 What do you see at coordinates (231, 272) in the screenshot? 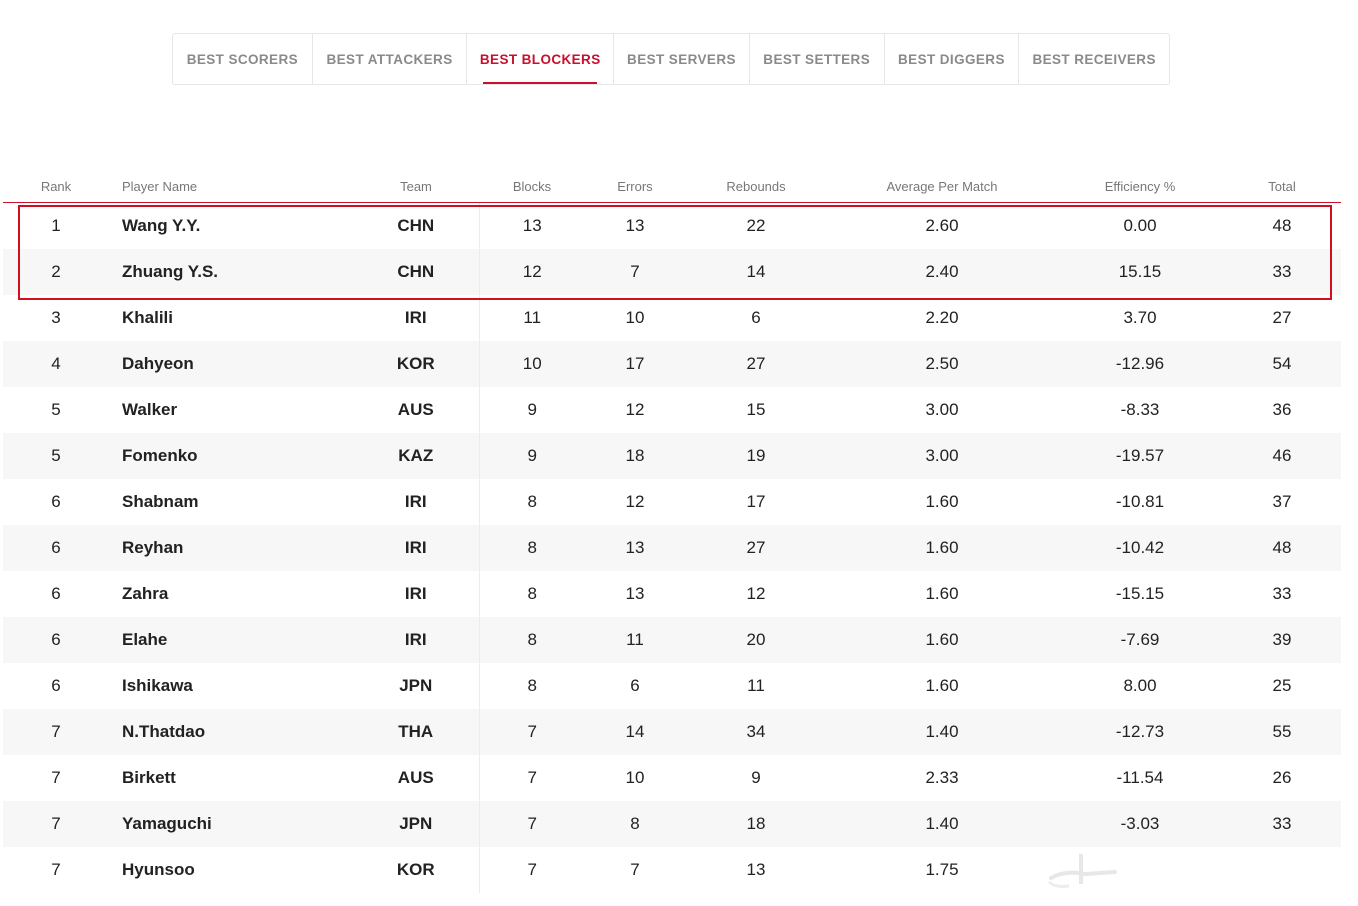
I see `cell-player: Zhuang Y.S.` at bounding box center [231, 272].